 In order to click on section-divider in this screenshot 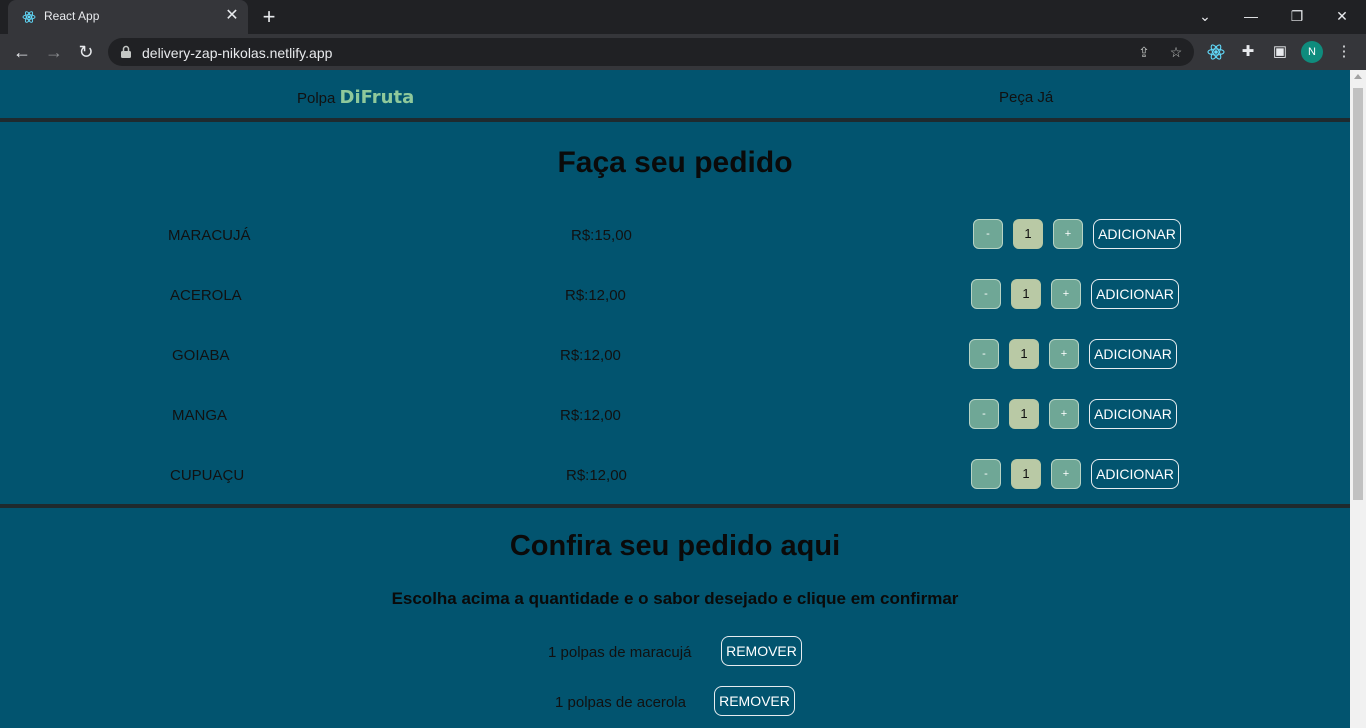, I will do `click(675, 506)`.